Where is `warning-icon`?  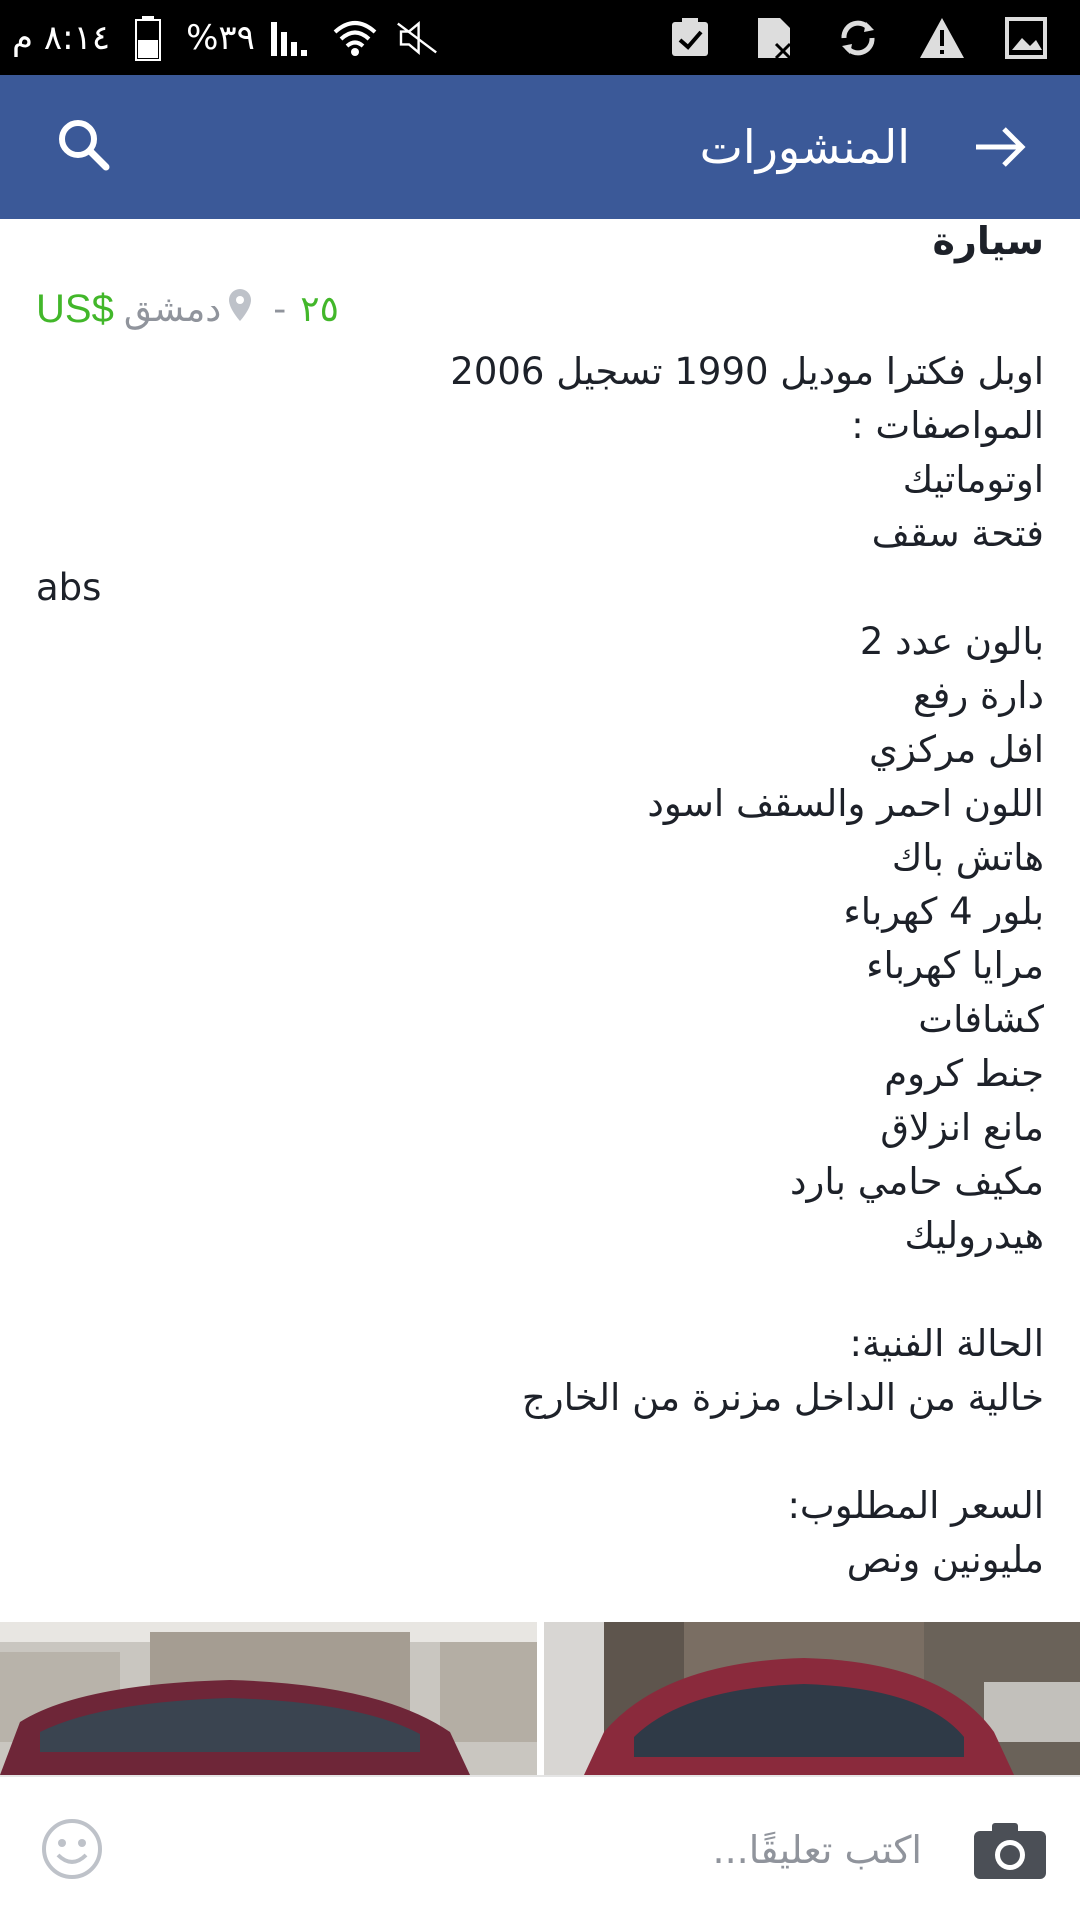 warning-icon is located at coordinates (942, 38).